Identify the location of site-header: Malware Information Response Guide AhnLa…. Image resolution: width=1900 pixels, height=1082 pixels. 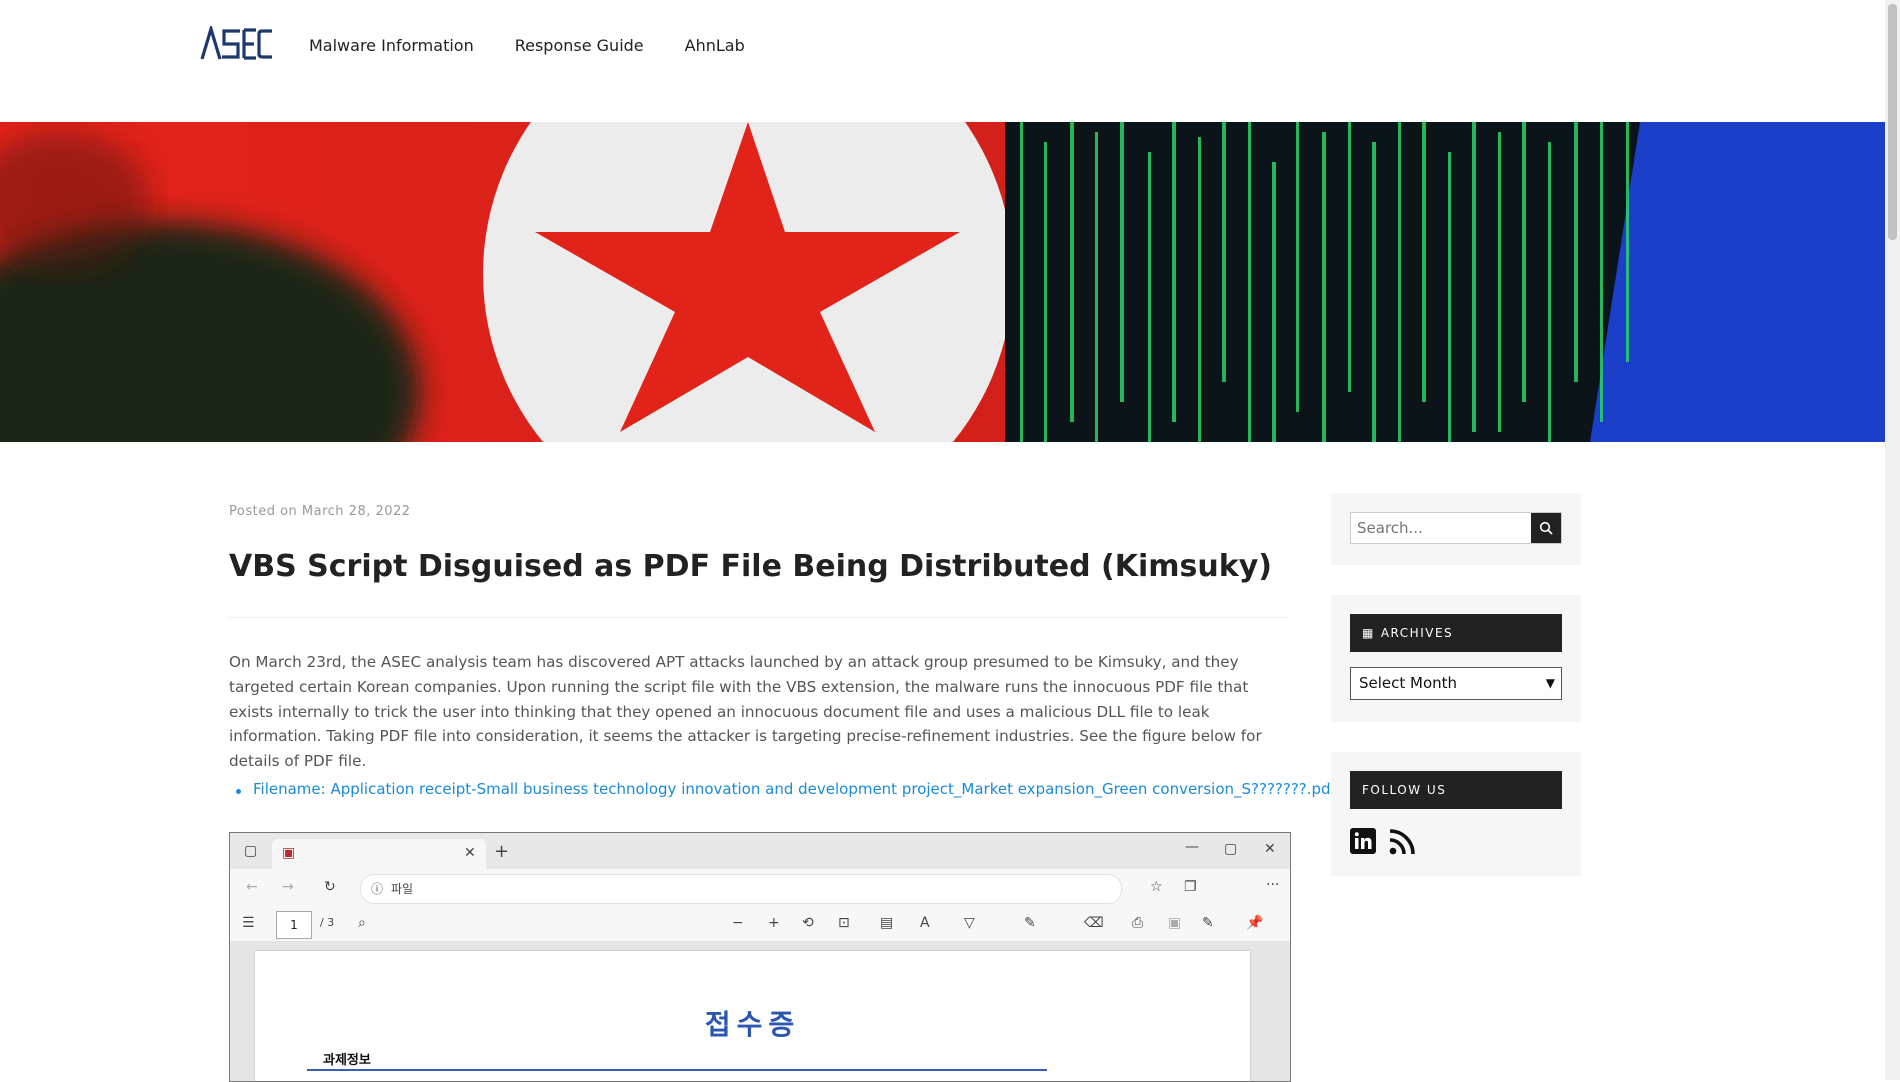
(942, 61).